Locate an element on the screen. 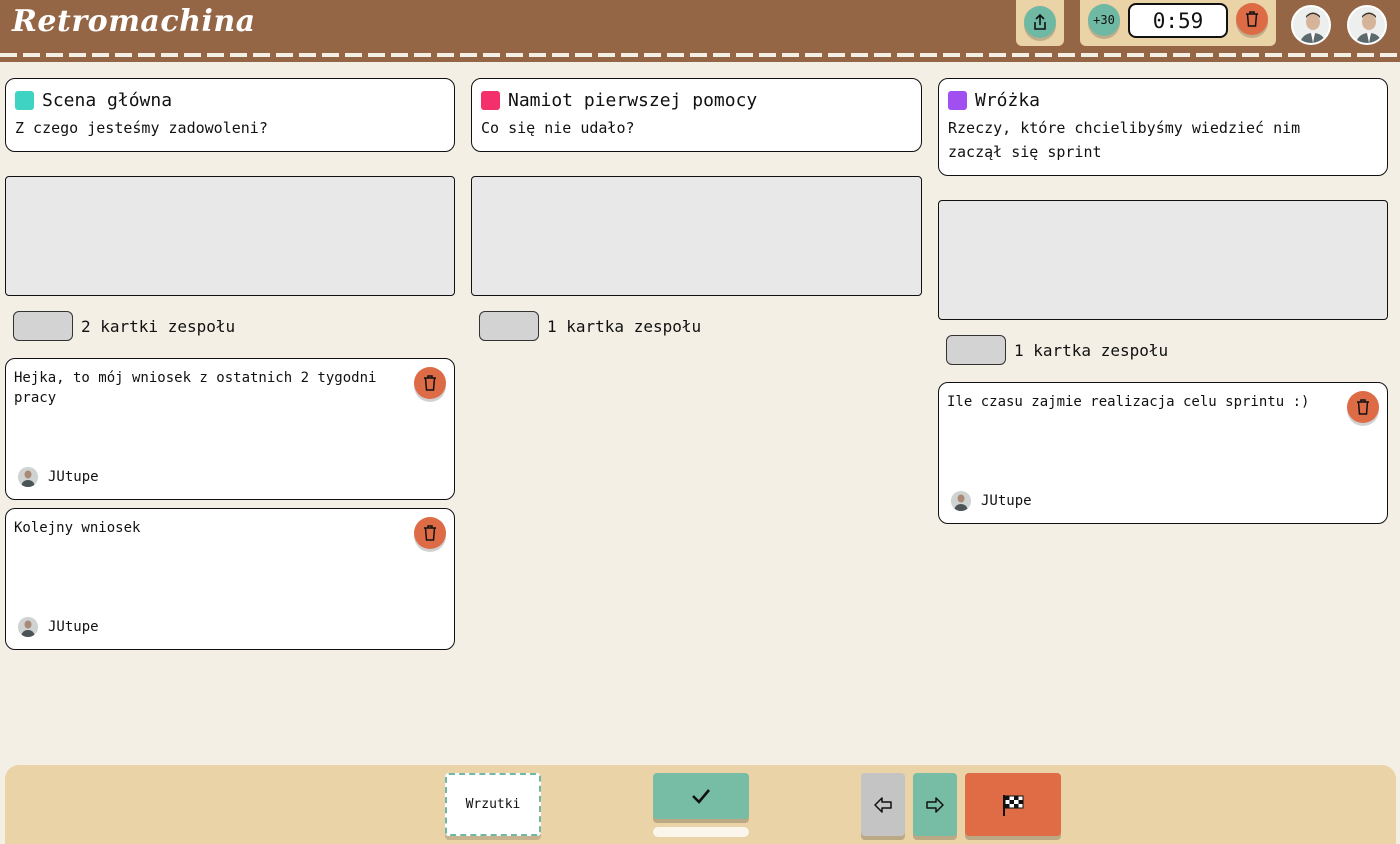  column-subtitle: Z czego jesteśmy zadowoleni? is located at coordinates (141, 128).